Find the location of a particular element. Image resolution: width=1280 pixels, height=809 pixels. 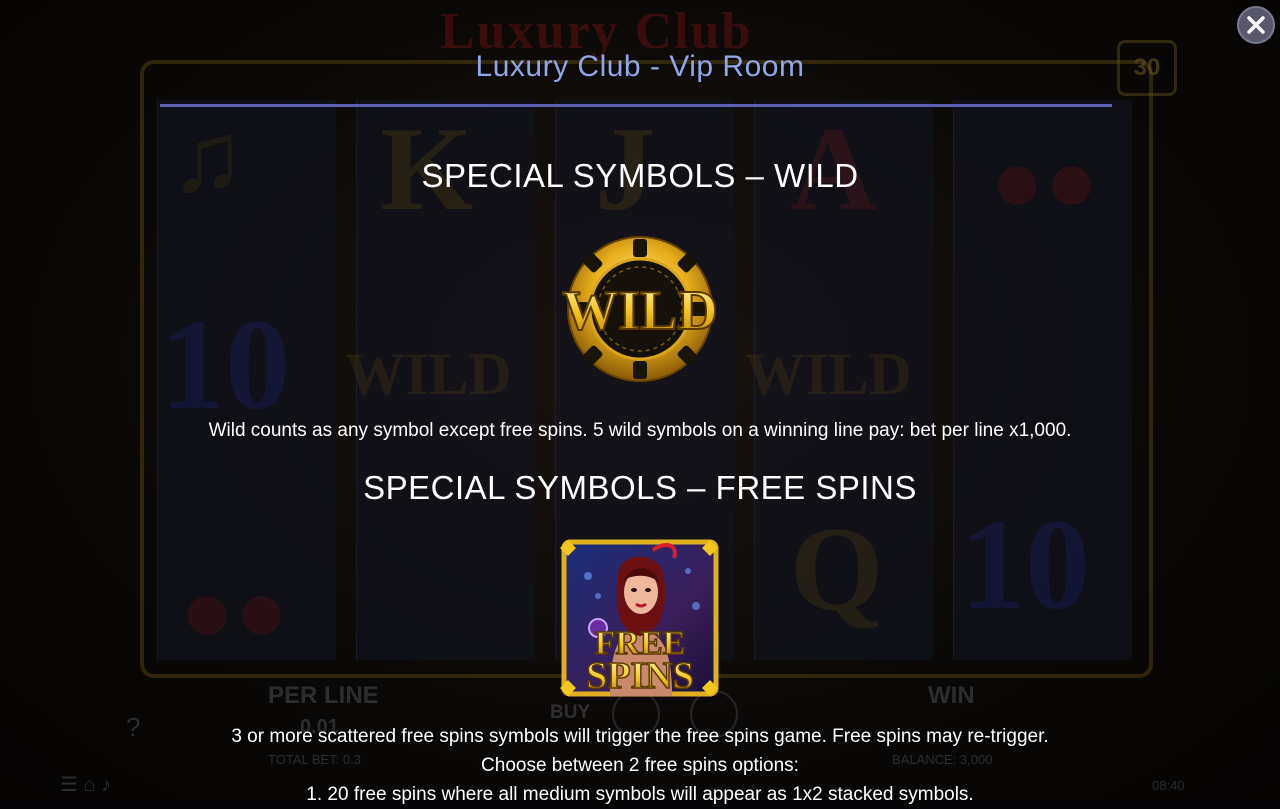

background-per-line-label: PER LINE is located at coordinates (323, 695).